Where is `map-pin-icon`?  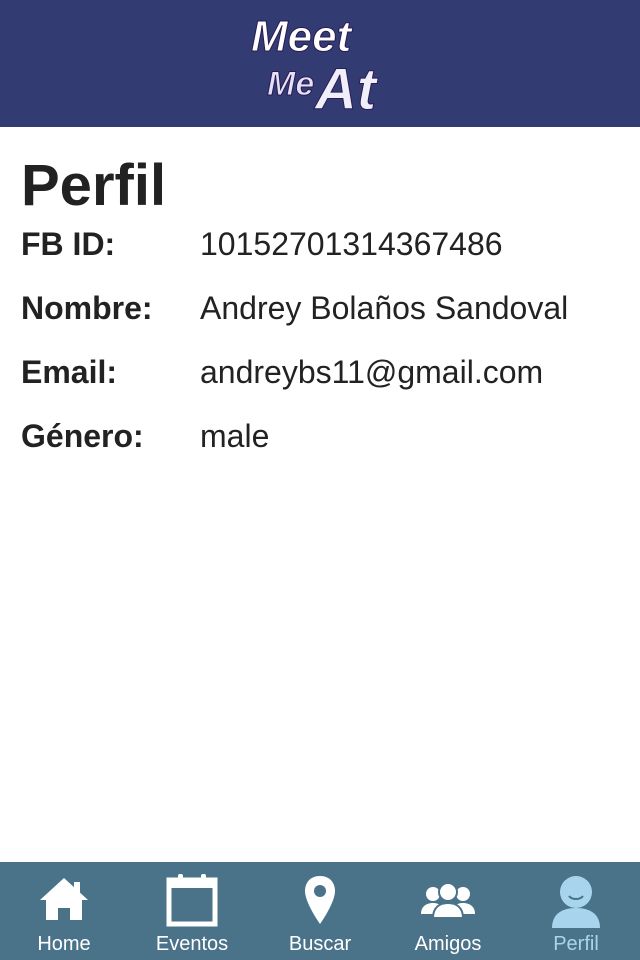
map-pin-icon is located at coordinates (320, 900).